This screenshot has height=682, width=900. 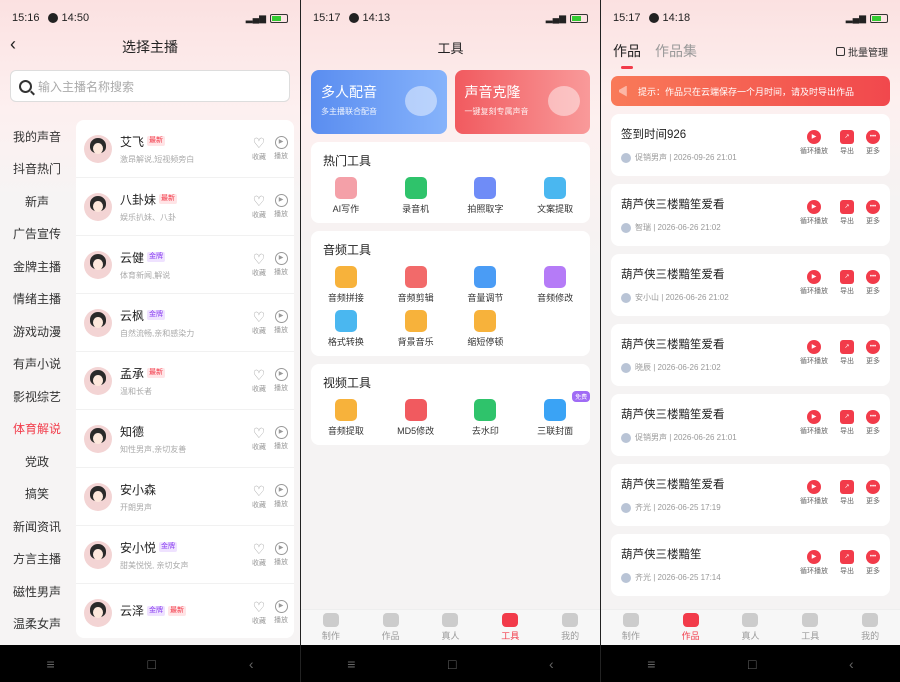 I want to click on tool-item: MD5修改, so click(x=416, y=418).